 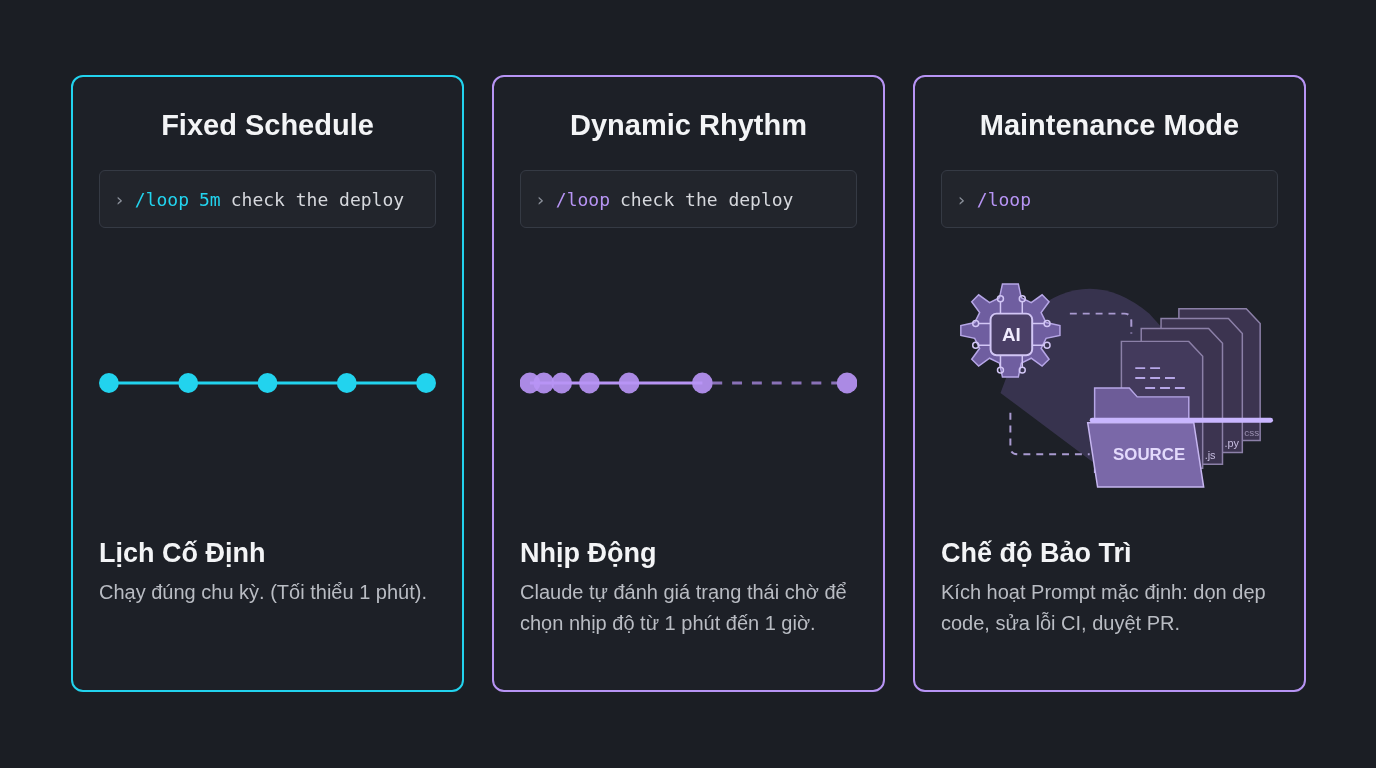 I want to click on card-description: Claude tự đánh giá trạng thái chờ để chọn nhịp độ từ 1 phút đến 1 giờ., so click(x=684, y=608).